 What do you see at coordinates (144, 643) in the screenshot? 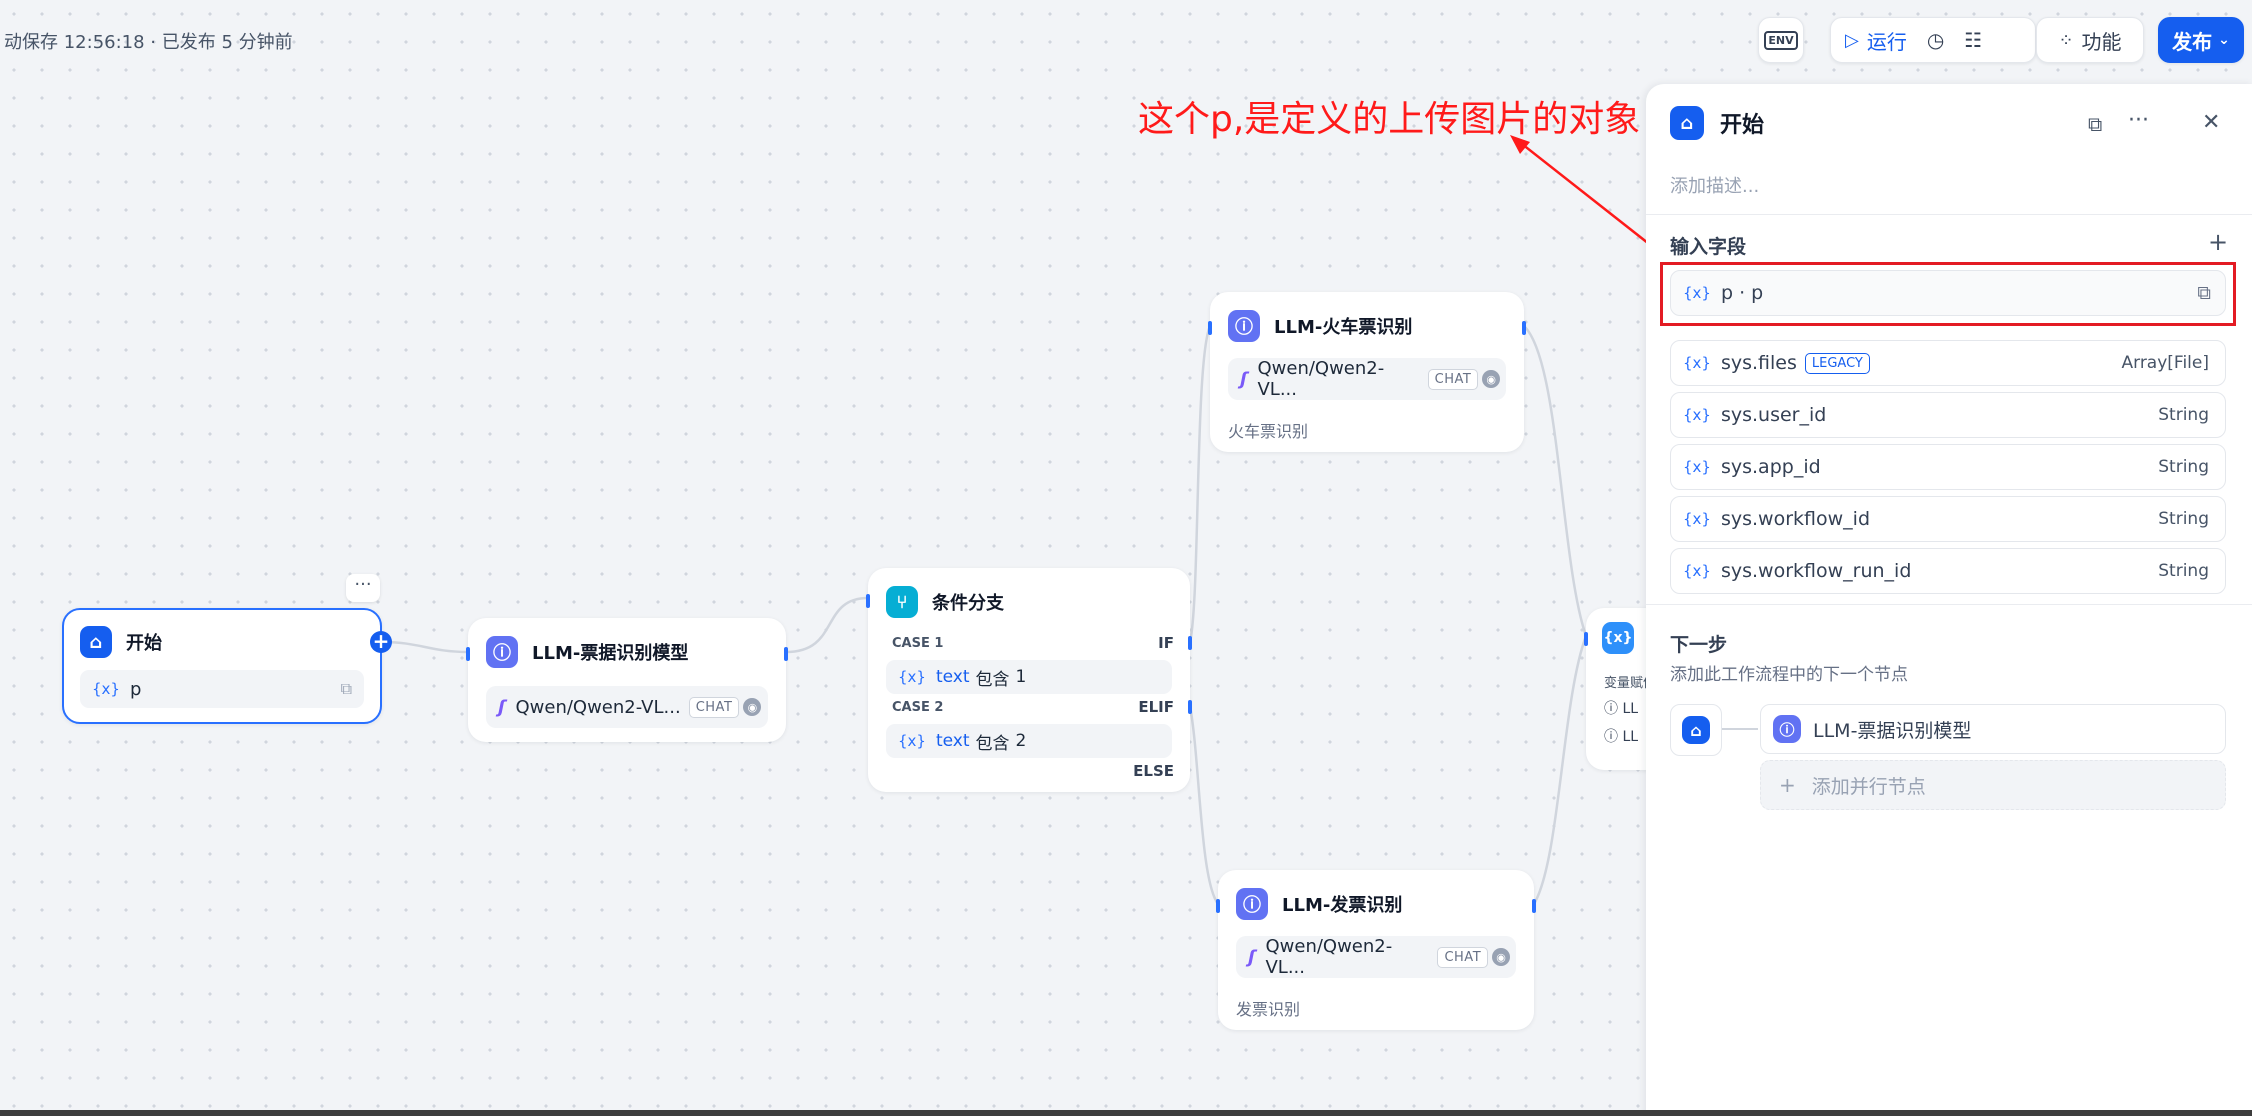
I see `node-title: 开始` at bounding box center [144, 643].